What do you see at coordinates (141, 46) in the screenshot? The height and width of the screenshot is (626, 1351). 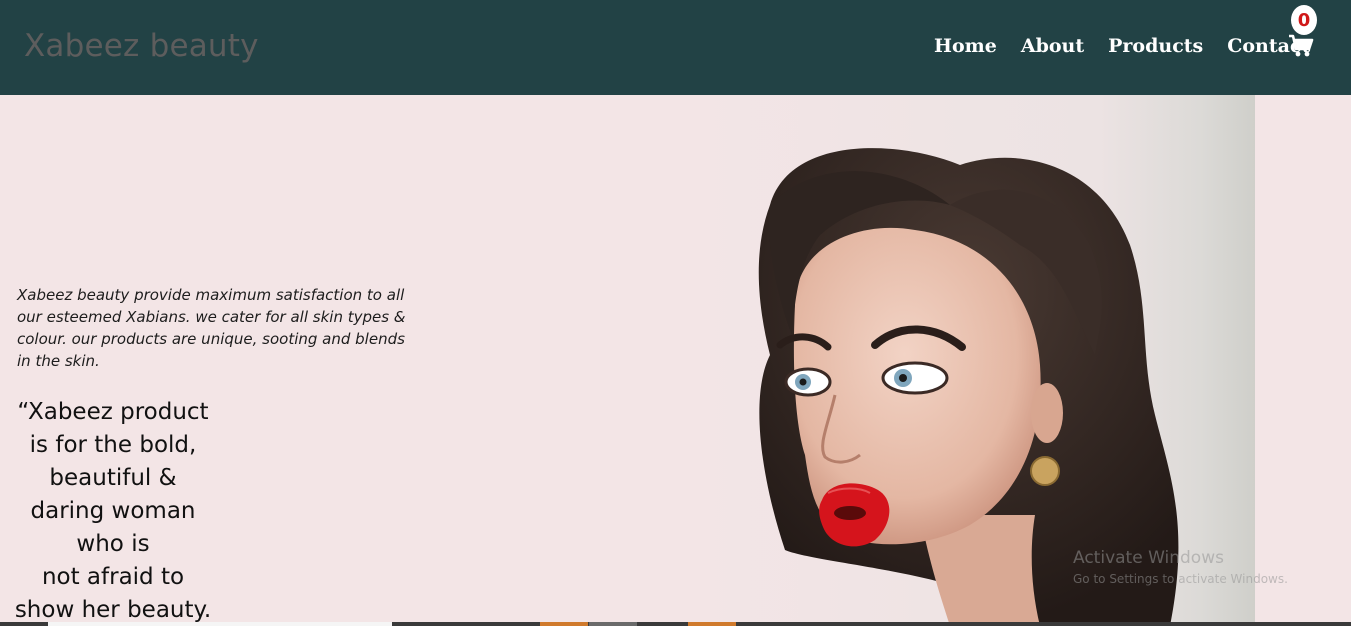 I see `brand-logo: Xabeez beauty` at bounding box center [141, 46].